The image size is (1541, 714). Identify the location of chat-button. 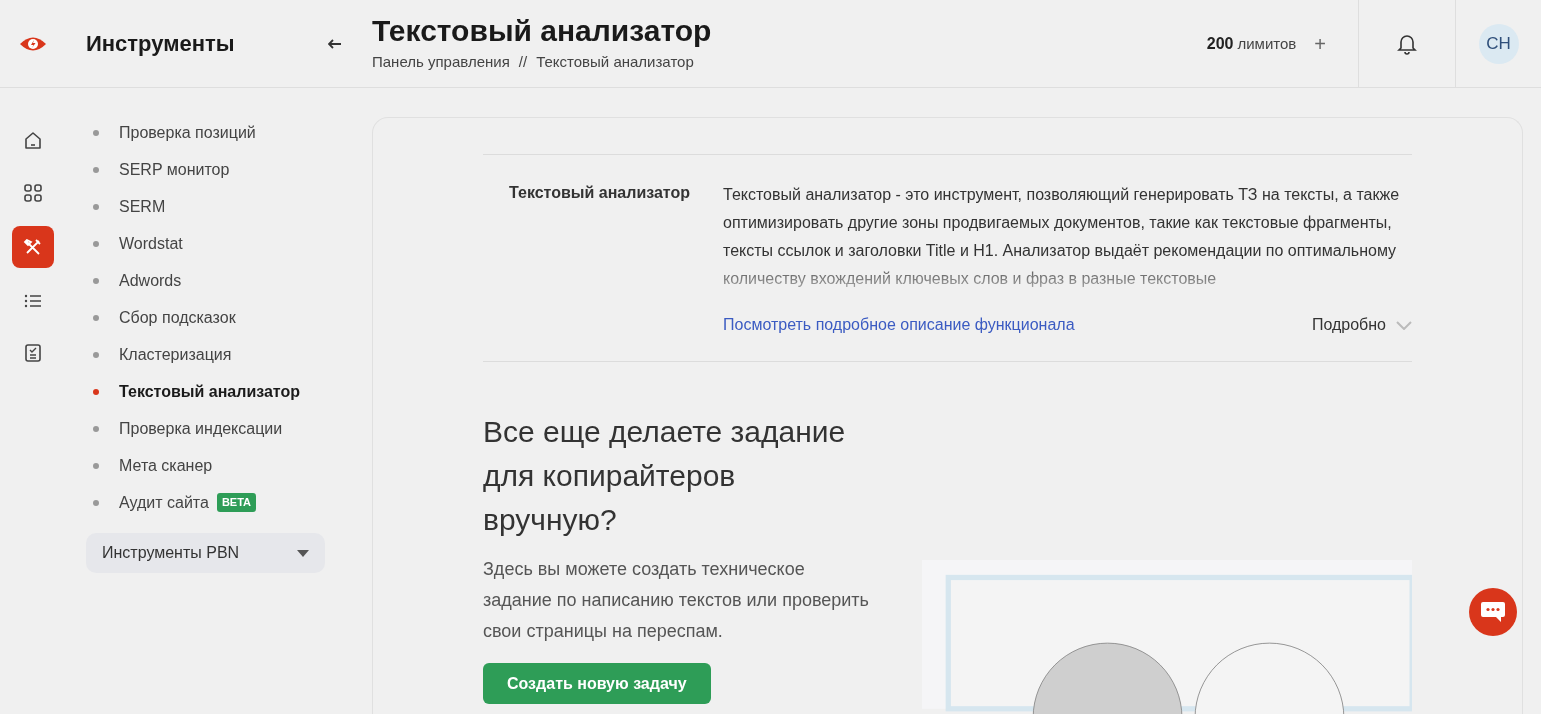
(1493, 612).